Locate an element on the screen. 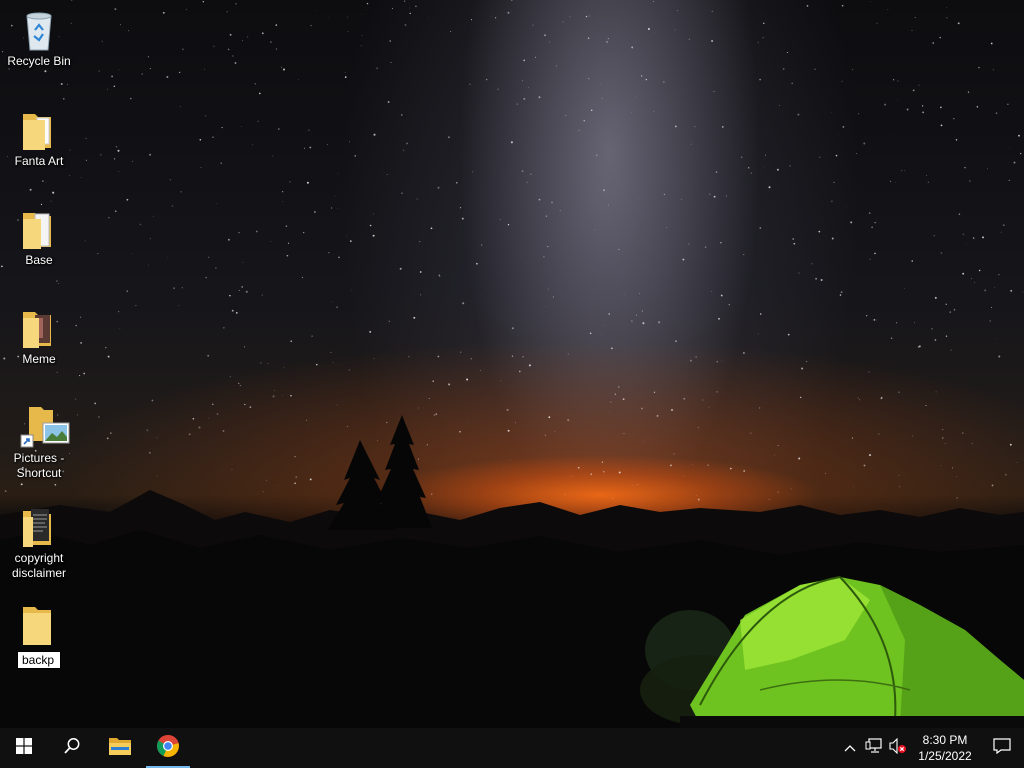  network-icon is located at coordinates (874, 748).